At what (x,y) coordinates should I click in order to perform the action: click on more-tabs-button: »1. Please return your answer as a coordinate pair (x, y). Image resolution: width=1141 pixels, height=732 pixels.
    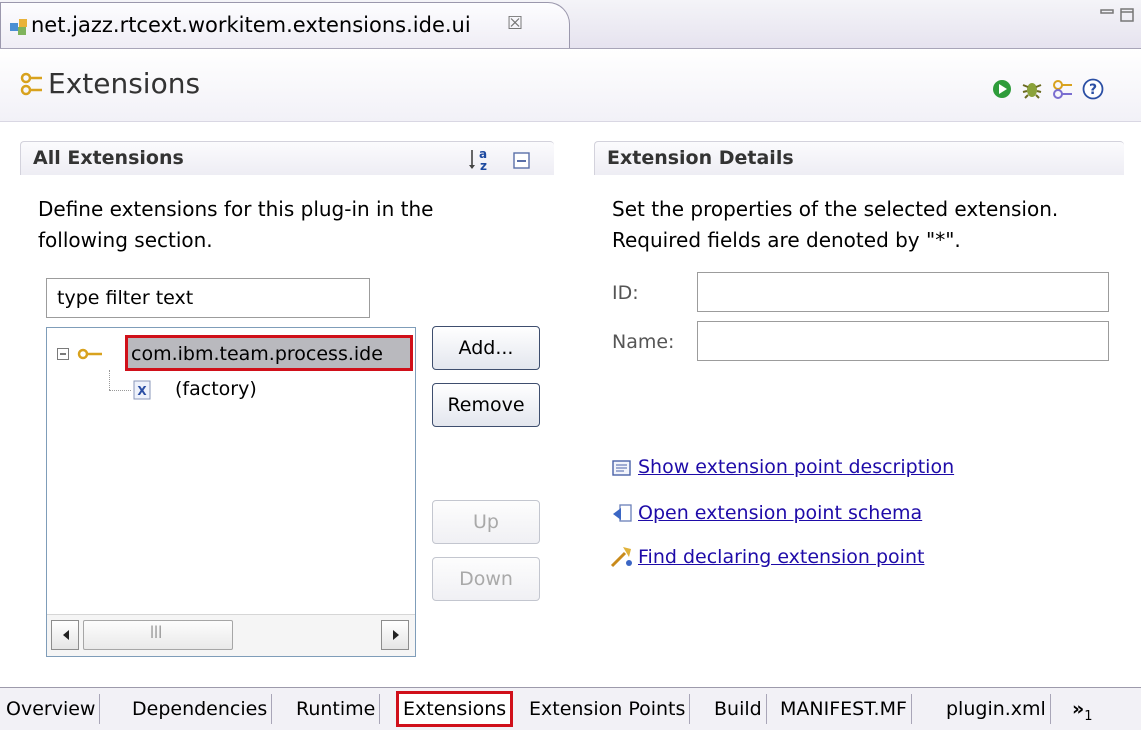
    Looking at the image, I should click on (1082, 709).